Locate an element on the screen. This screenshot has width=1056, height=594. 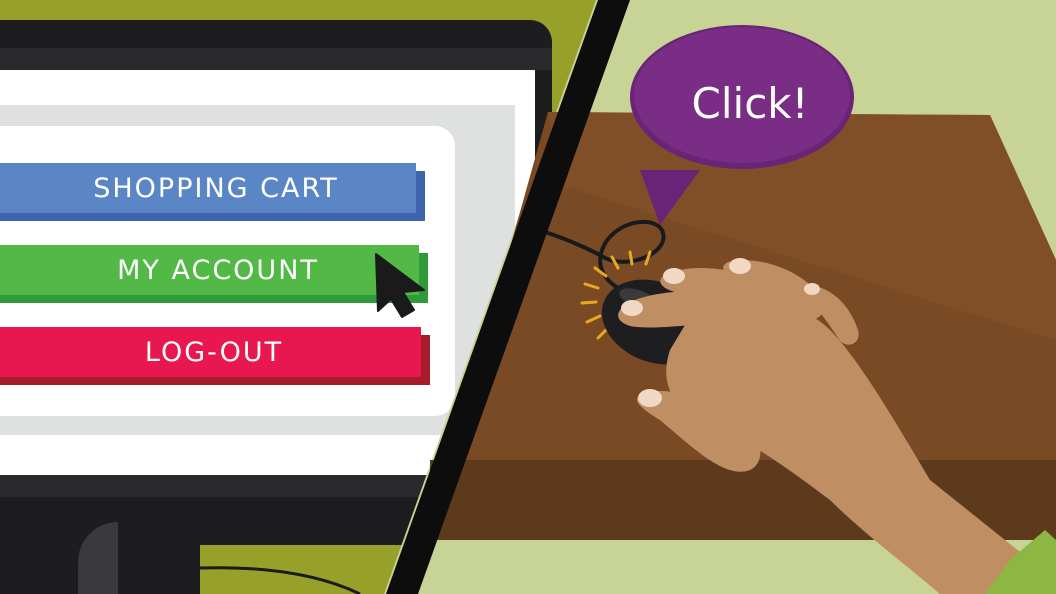
log-out-label: LOG-OUT is located at coordinates (214, 352).